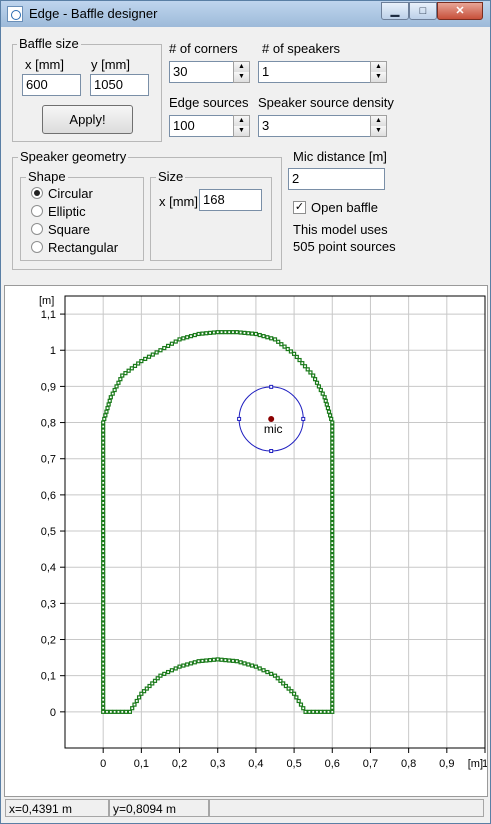 This screenshot has width=491, height=824. What do you see at coordinates (475, 764) in the screenshot?
I see `x-unit-label: [m]` at bounding box center [475, 764].